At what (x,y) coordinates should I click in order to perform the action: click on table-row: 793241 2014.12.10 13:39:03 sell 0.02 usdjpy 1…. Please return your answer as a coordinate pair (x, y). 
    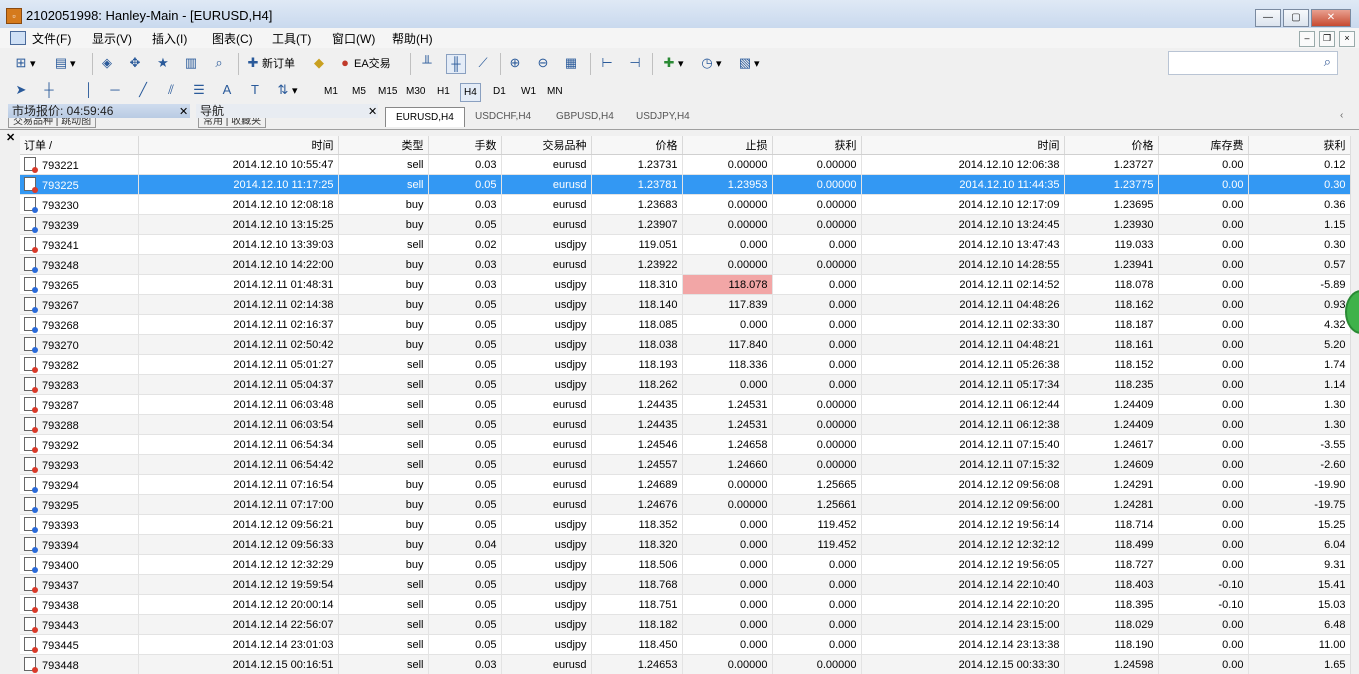
    Looking at the image, I should click on (685, 244).